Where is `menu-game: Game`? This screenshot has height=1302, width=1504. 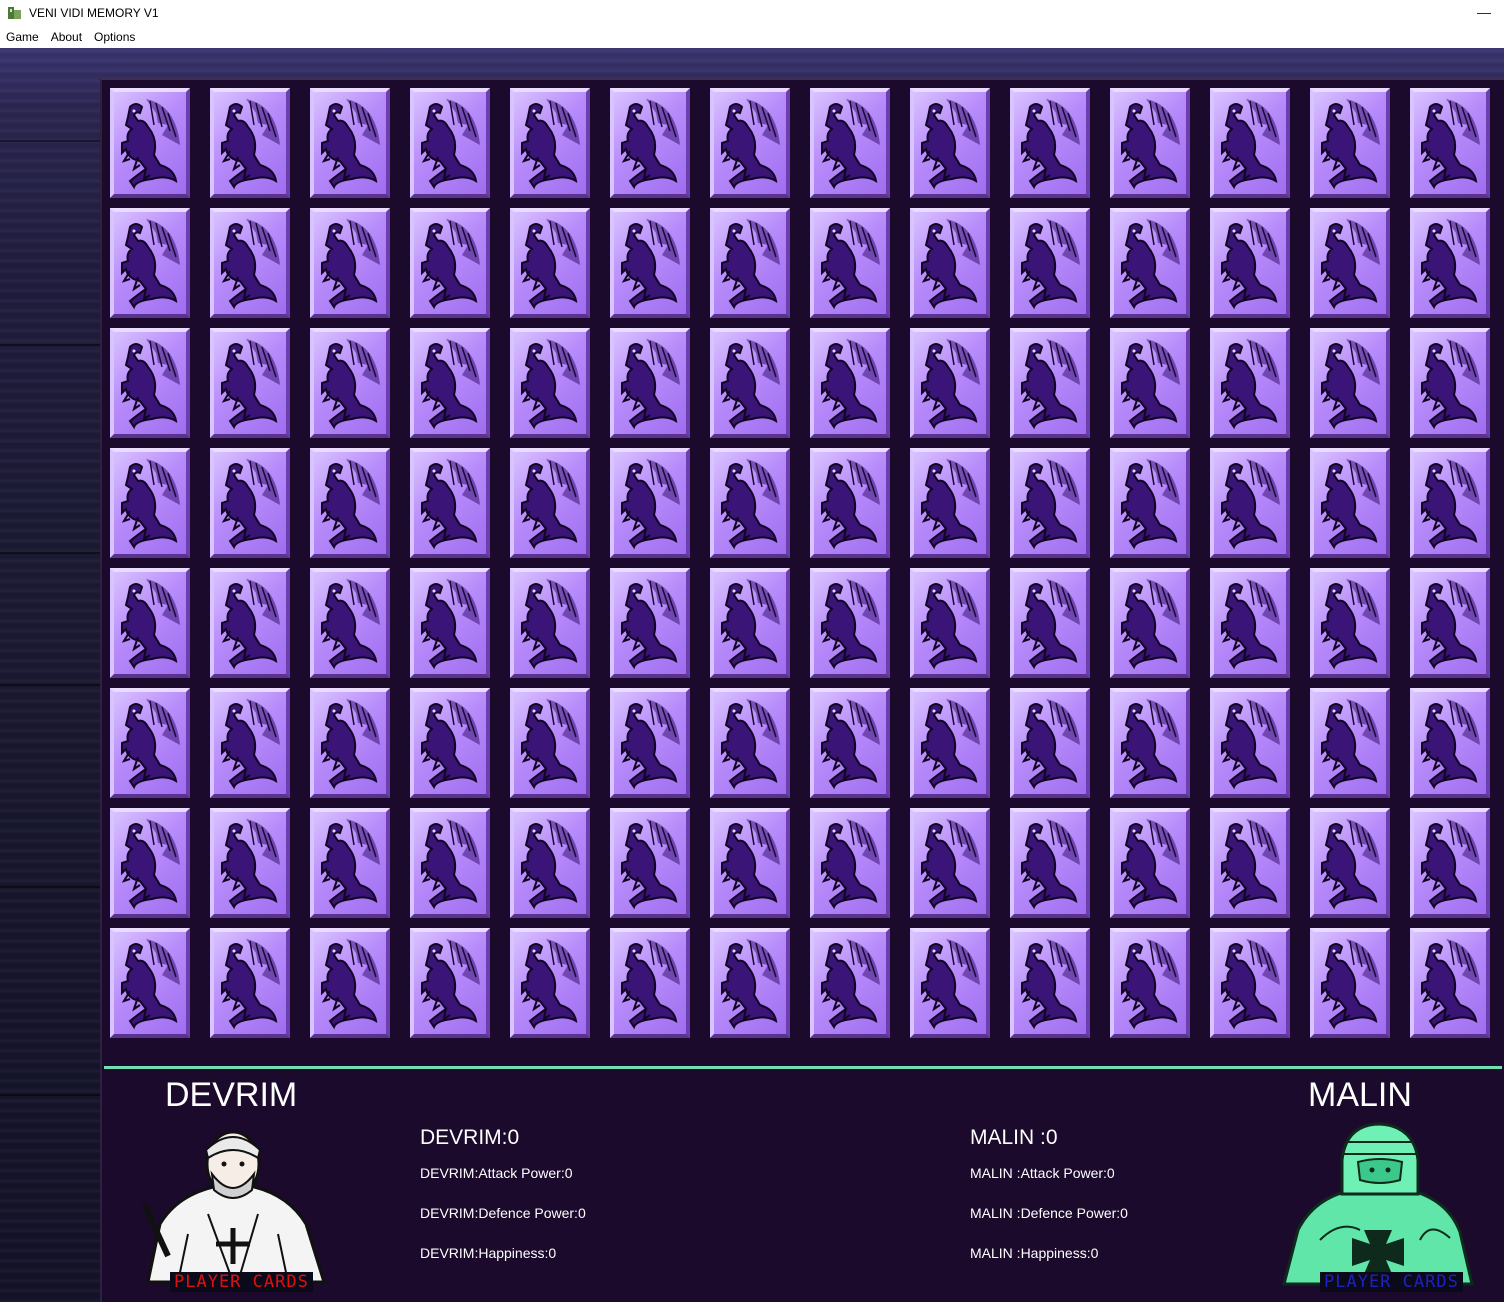
menu-game: Game is located at coordinates (22, 37).